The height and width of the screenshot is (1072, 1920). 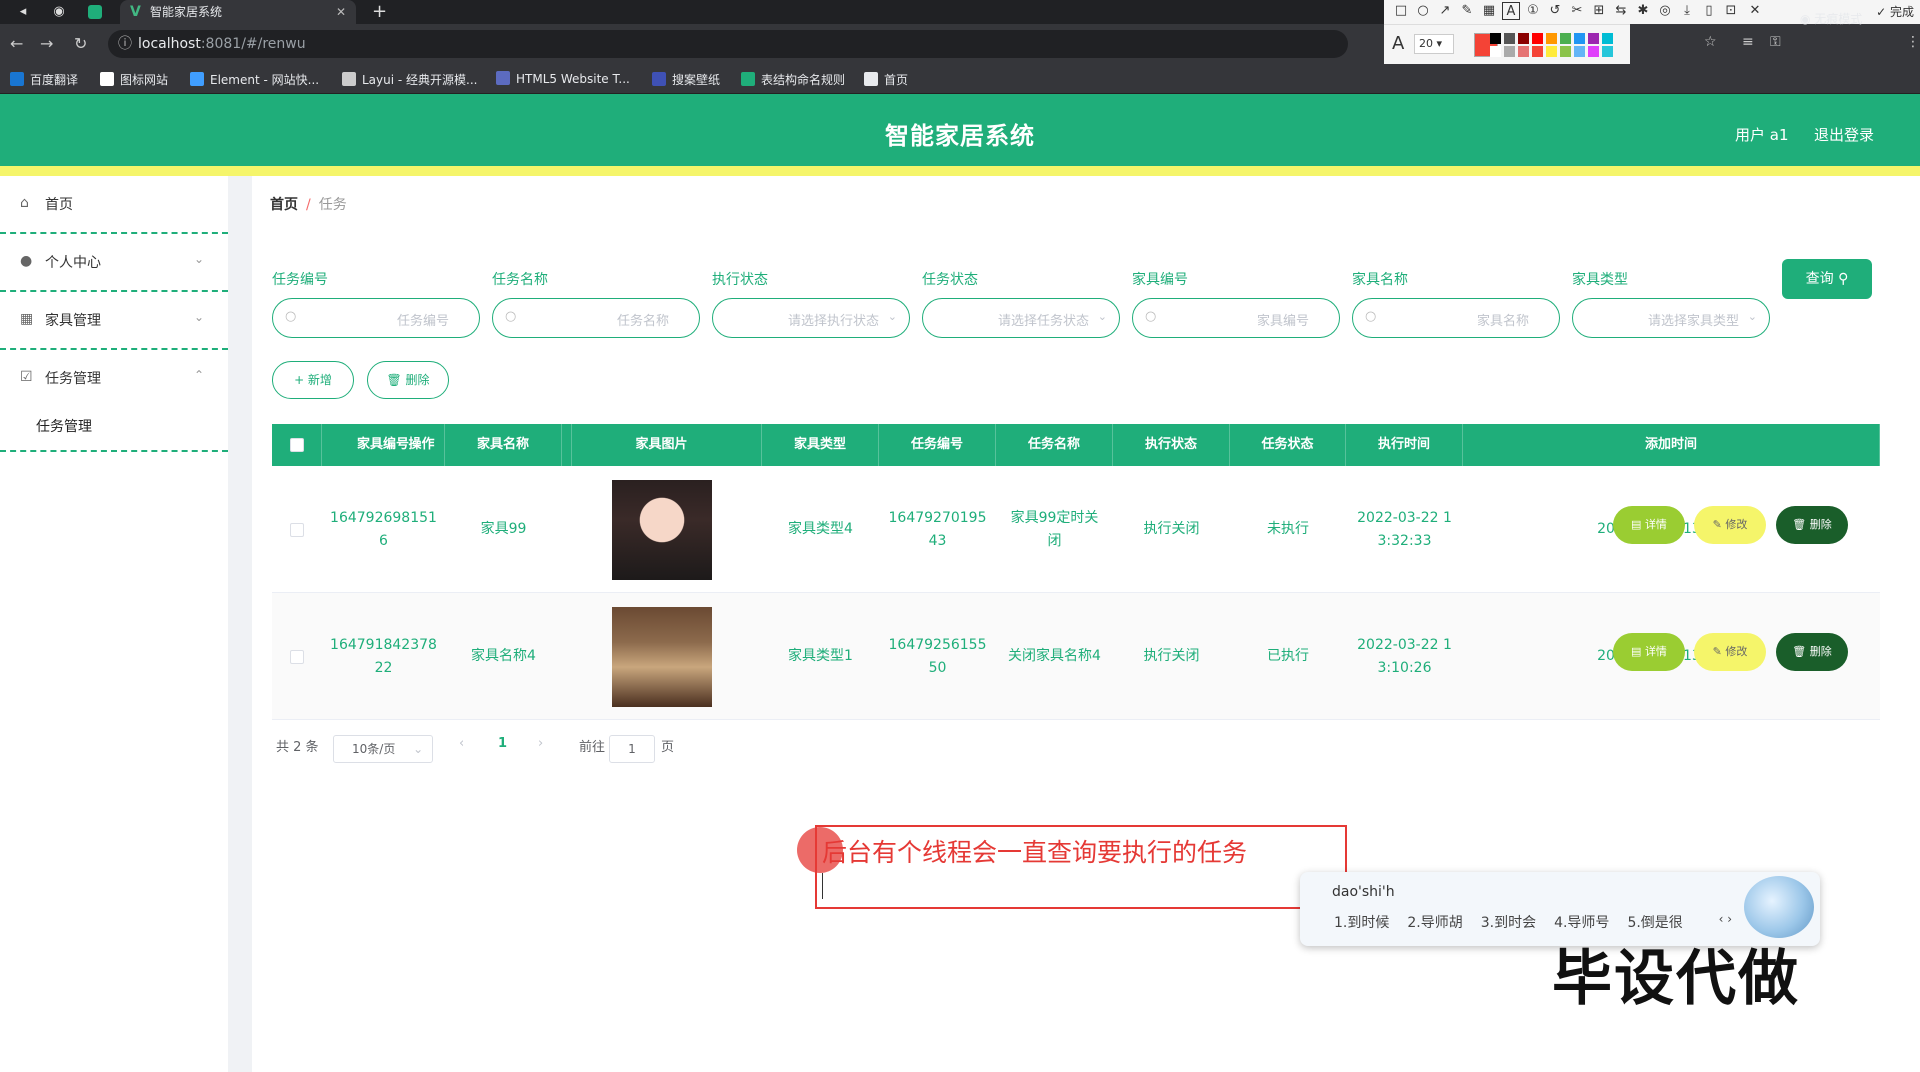 What do you see at coordinates (23, 12) in the screenshot?
I see `audio-icon: ◂` at bounding box center [23, 12].